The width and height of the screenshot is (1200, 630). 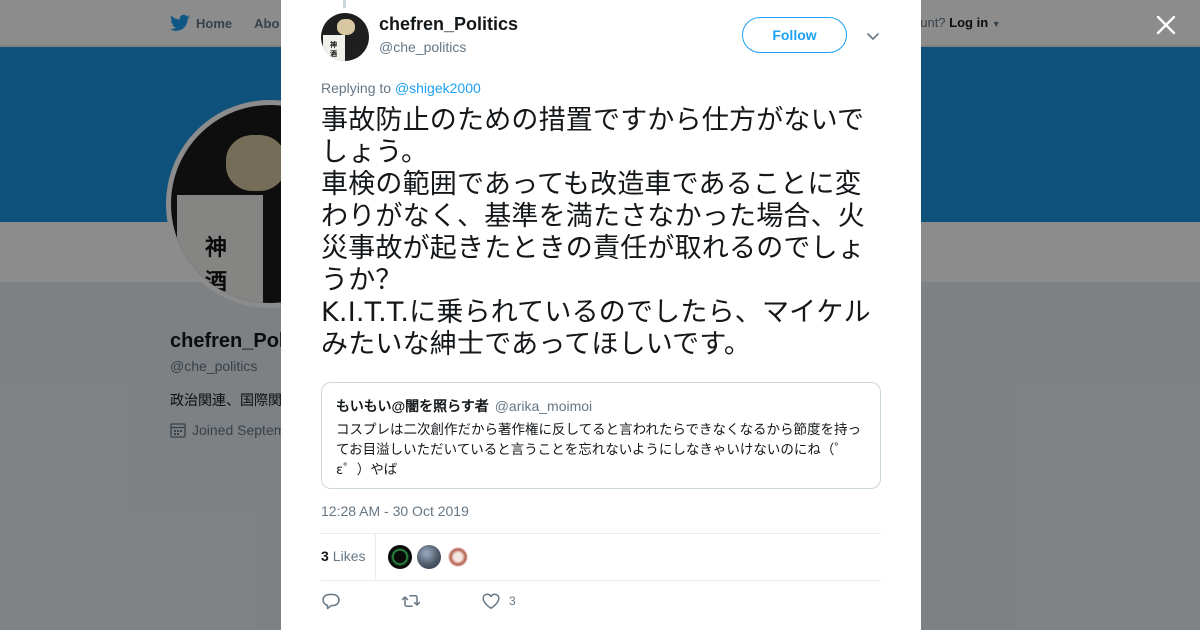 I want to click on chevron-down-icon, so click(x=873, y=36).